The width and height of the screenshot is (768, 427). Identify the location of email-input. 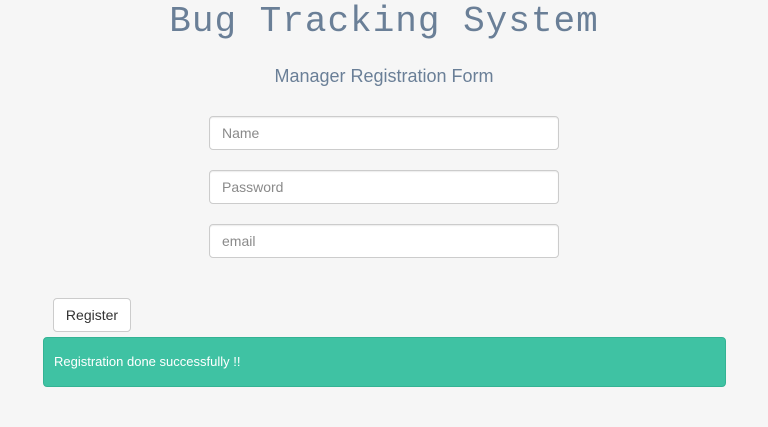
(384, 241).